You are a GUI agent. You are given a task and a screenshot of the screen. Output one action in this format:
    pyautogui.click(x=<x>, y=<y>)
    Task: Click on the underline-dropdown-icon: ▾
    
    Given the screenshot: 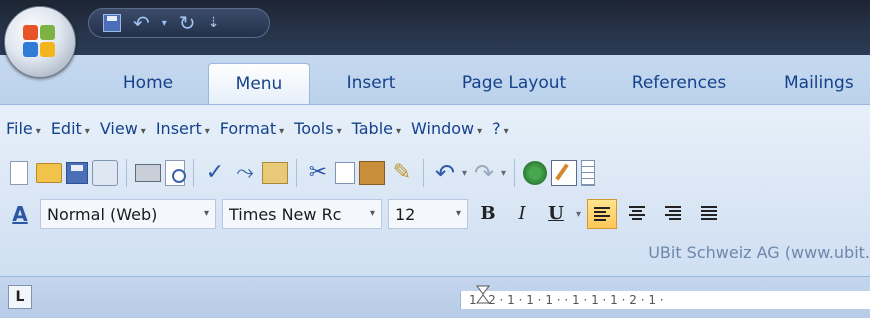 What is the action you would take?
    pyautogui.click(x=578, y=214)
    